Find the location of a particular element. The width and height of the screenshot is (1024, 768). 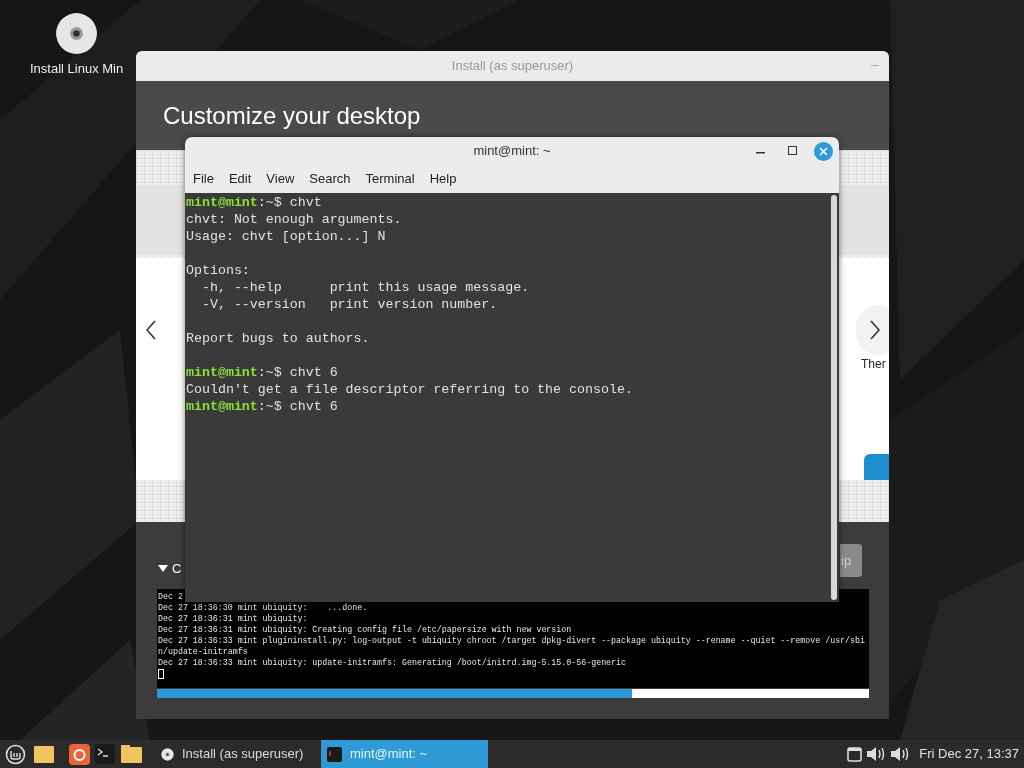

terminal-output: Usage: chvt [option...] N is located at coordinates (286, 236).